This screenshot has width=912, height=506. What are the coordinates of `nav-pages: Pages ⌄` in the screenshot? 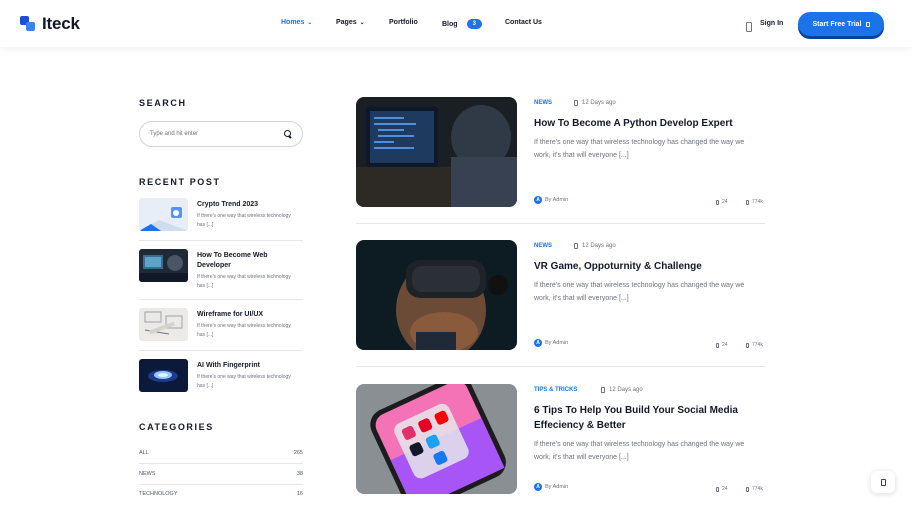 It's located at (350, 22).